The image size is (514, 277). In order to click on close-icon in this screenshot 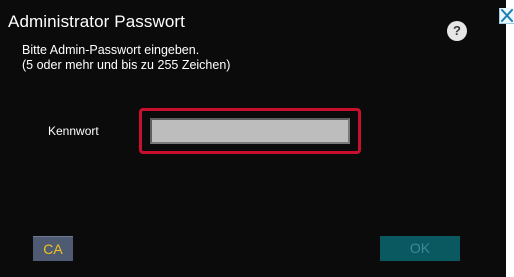, I will do `click(507, 15)`.